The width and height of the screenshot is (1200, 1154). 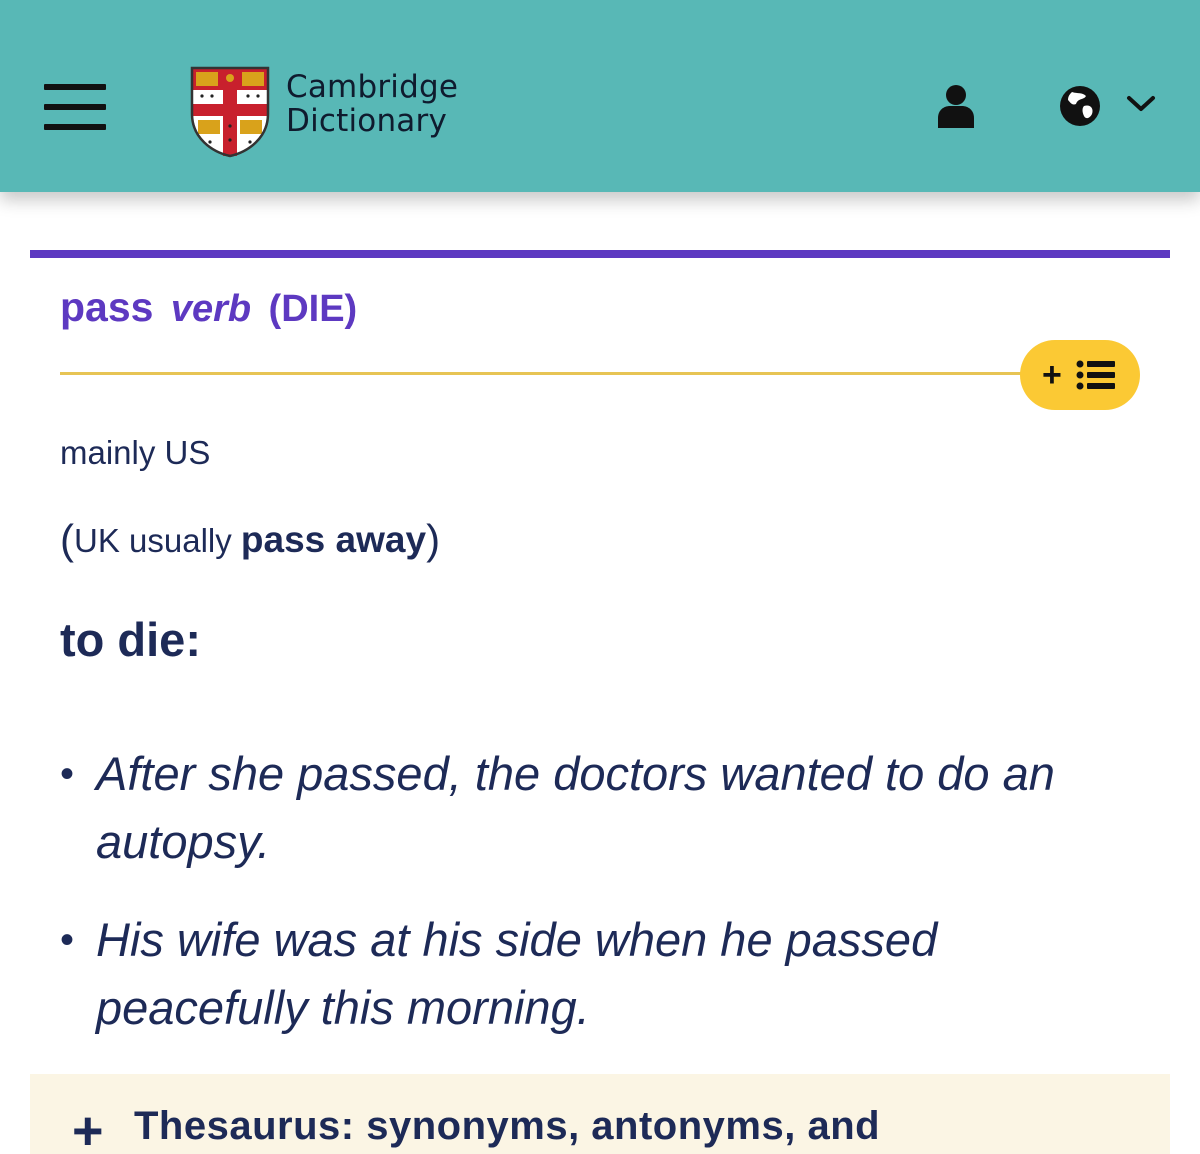 I want to click on add-to-word-list-button: +, so click(x=1080, y=375).